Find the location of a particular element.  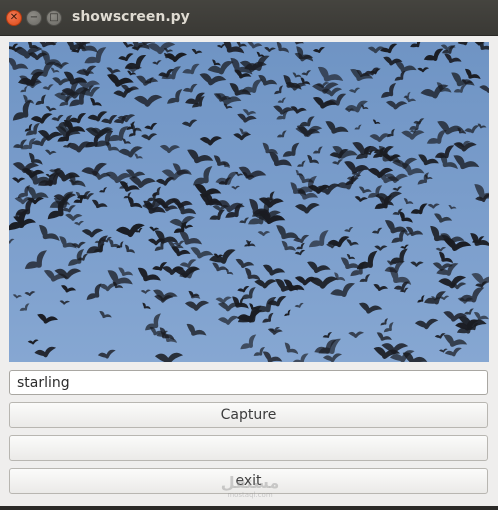

exit-button: exit is located at coordinates (248, 481).